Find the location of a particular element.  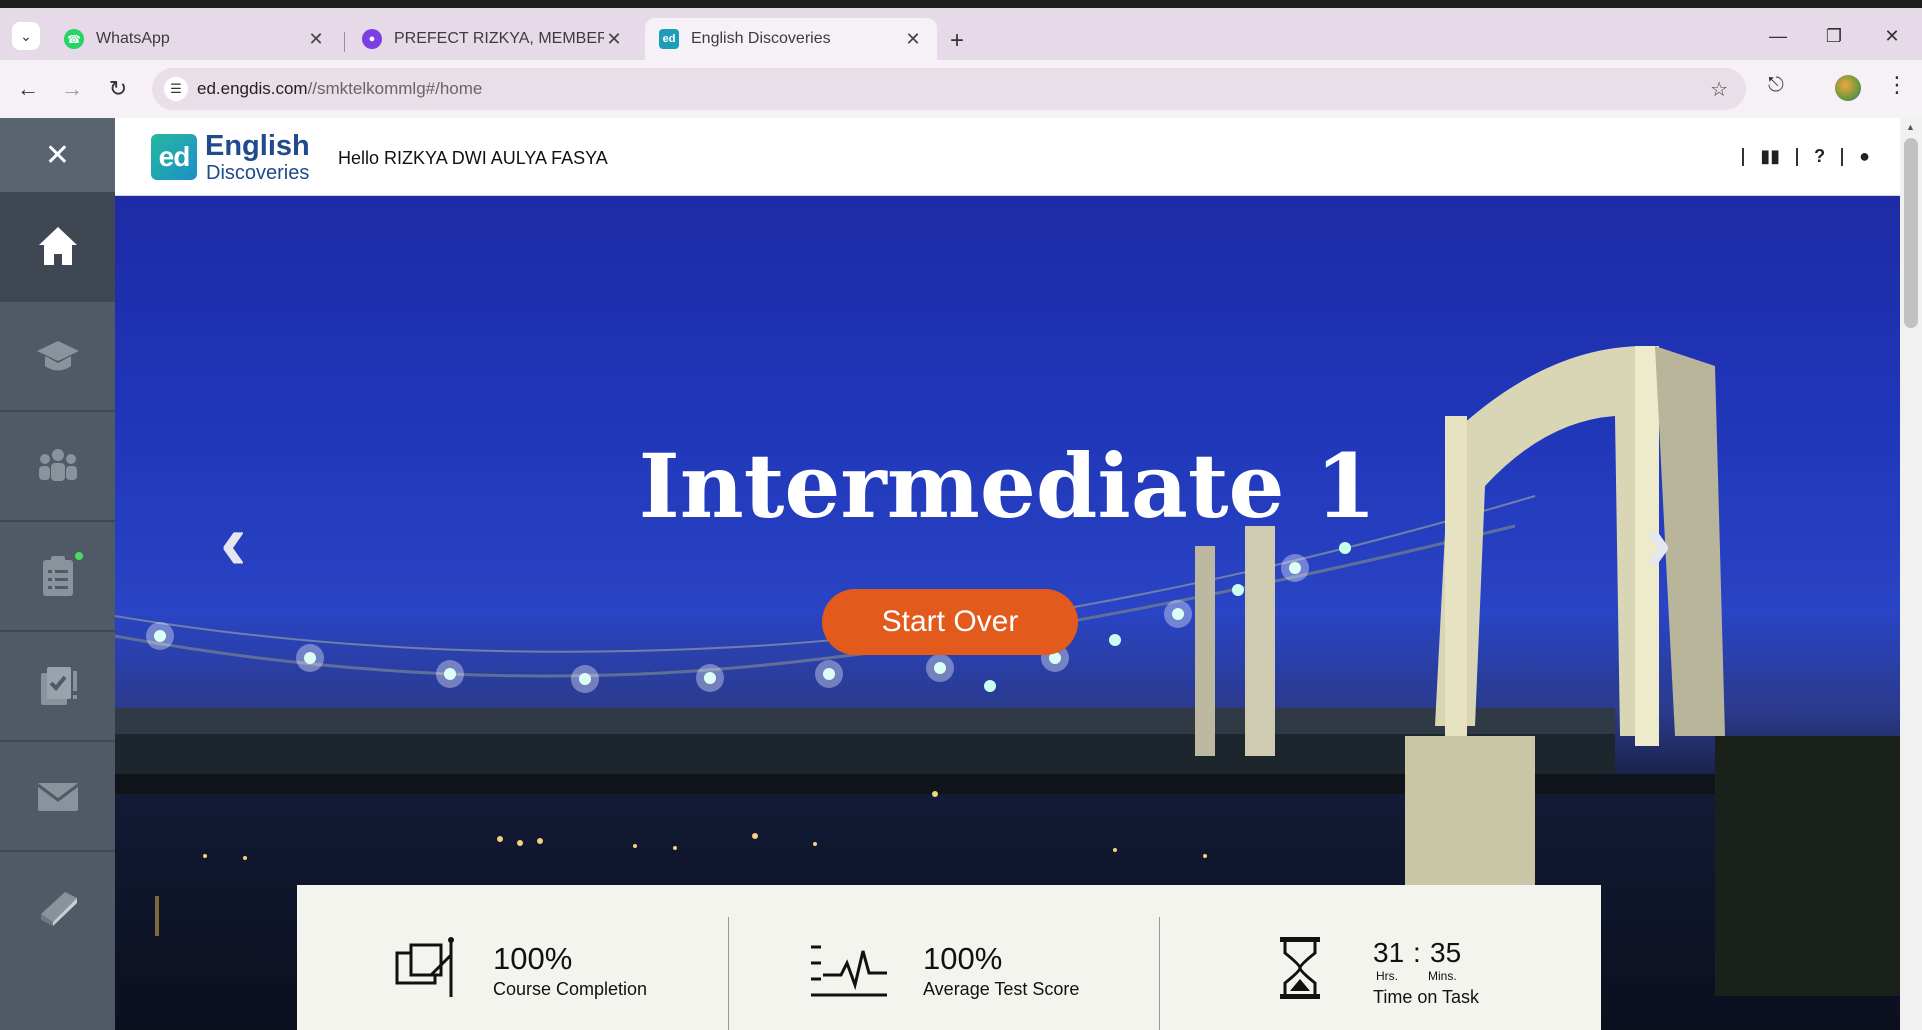

tab-search-button: ⌄ is located at coordinates (26, 36).